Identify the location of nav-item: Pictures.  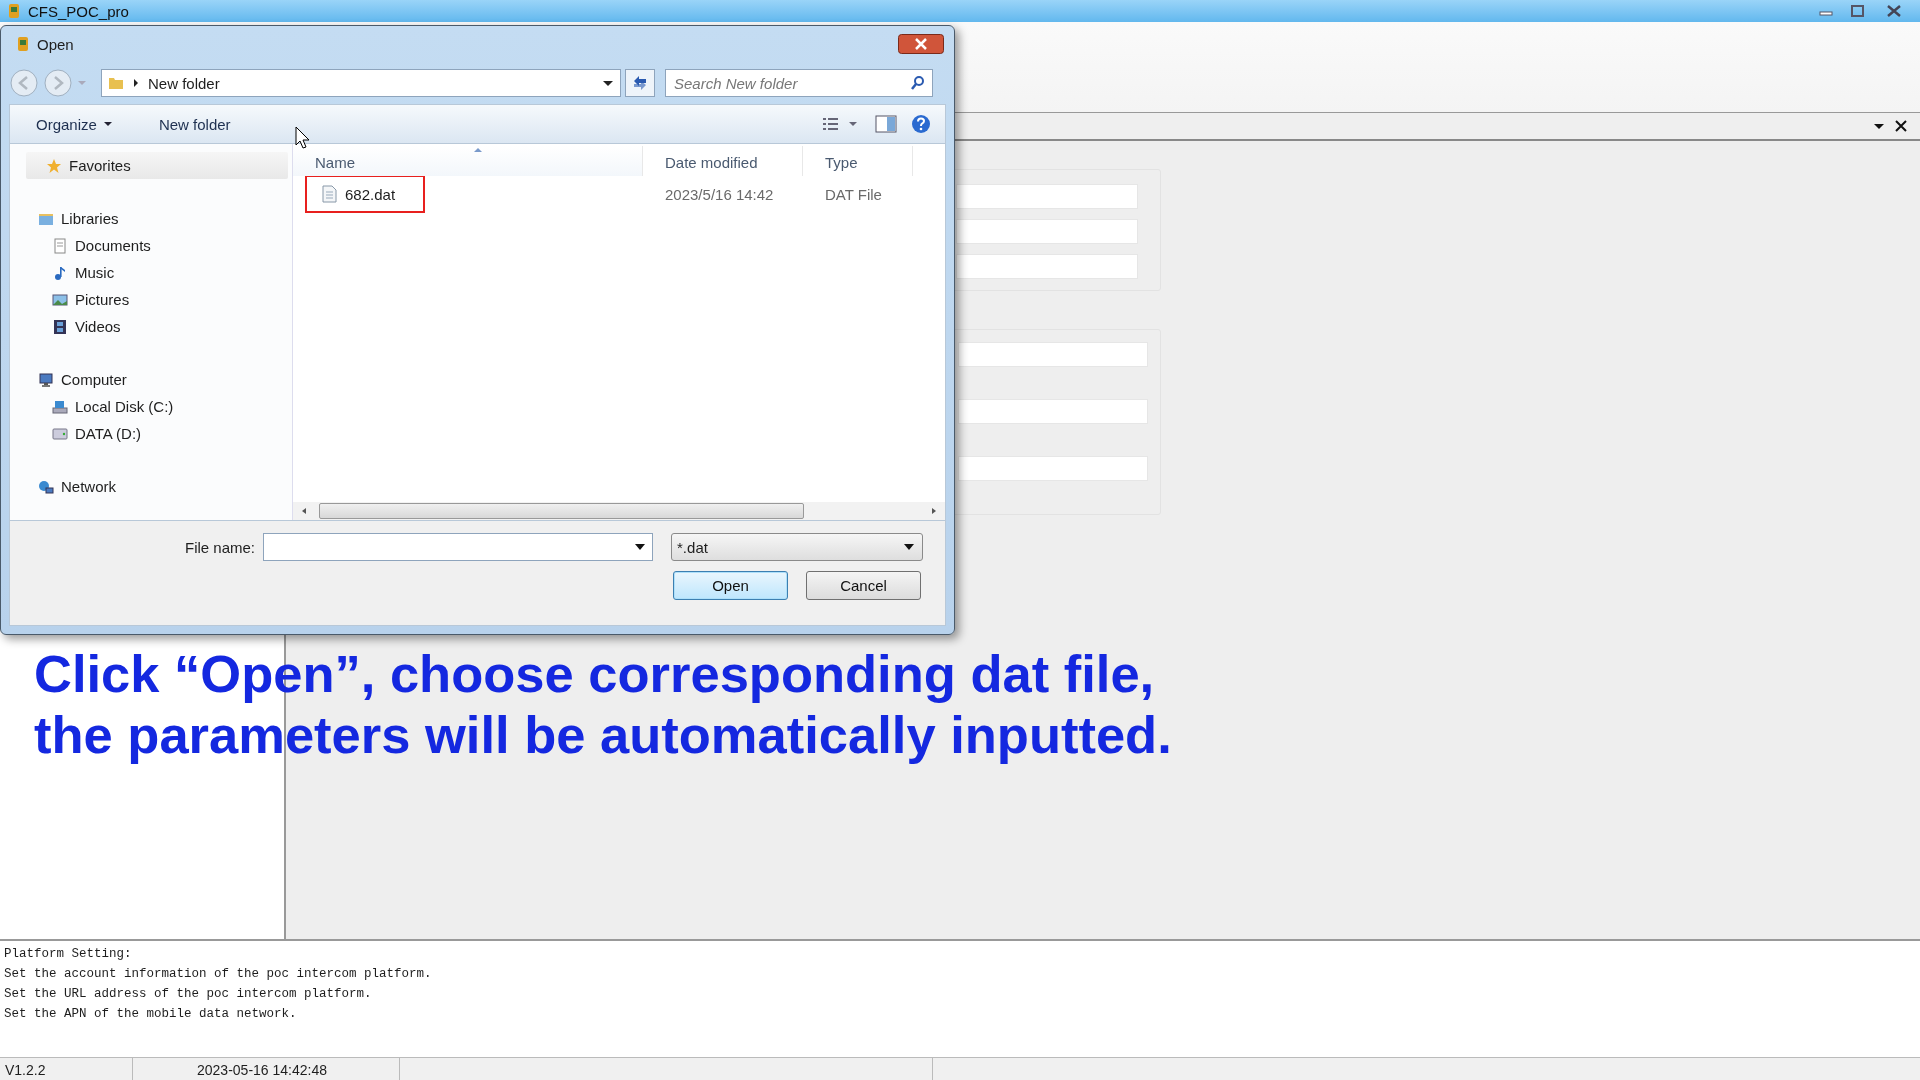
(151, 299).